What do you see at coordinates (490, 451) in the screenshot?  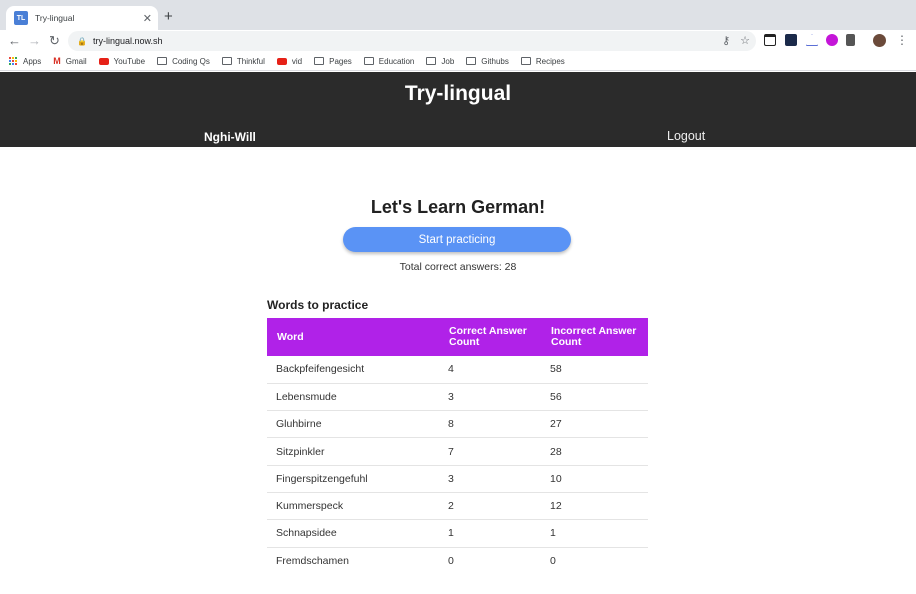 I see `correct-count-cell: 7` at bounding box center [490, 451].